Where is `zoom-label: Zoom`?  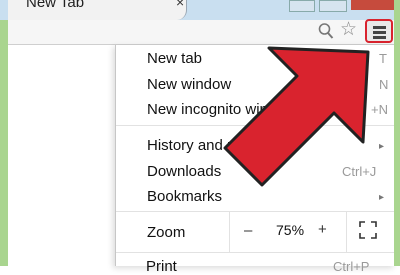
zoom-label: Zoom is located at coordinates (166, 232).